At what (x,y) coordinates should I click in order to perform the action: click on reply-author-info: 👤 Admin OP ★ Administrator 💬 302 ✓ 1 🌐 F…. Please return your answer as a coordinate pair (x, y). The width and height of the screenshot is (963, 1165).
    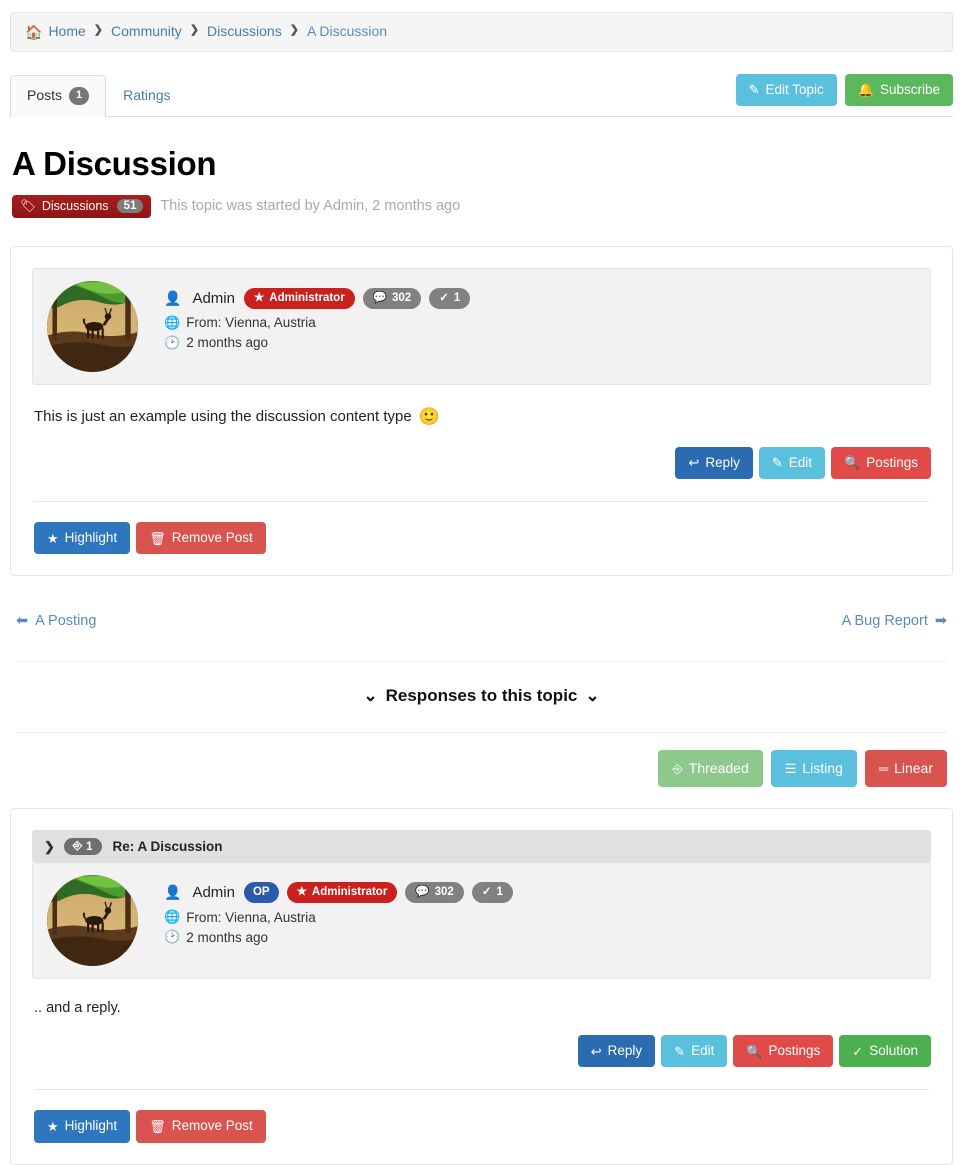
    Looking at the image, I should click on (338, 910).